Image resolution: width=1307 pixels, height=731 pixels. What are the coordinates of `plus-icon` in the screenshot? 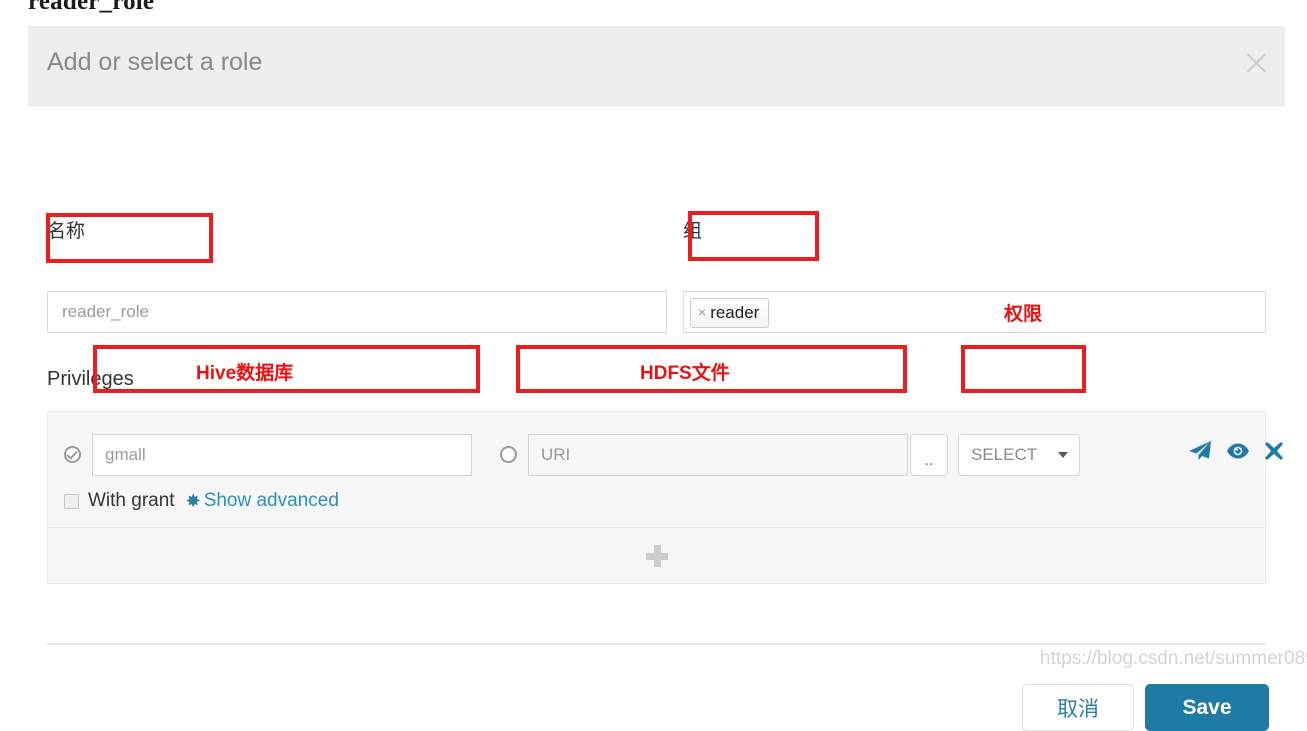 It's located at (656, 555).